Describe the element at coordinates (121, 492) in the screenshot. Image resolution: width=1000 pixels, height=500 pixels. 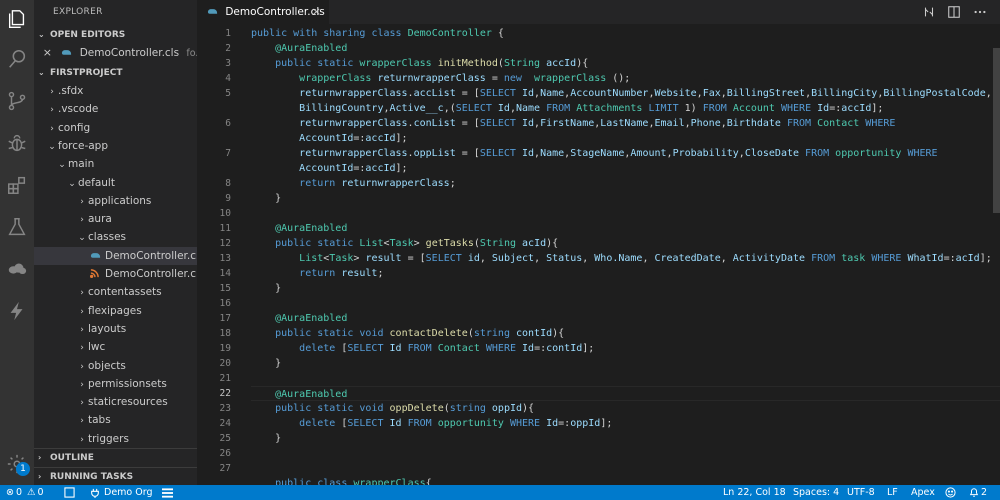
I see `org-selector: Demo Org` at that location.